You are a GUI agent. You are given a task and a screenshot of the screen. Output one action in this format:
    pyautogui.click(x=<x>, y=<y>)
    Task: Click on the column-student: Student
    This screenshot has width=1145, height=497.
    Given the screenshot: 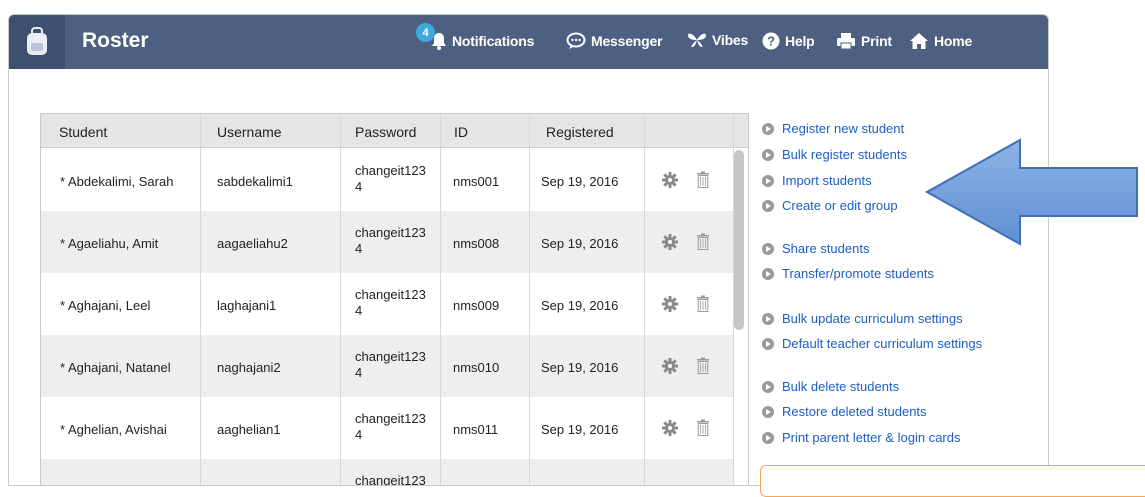 What is the action you would take?
    pyautogui.click(x=83, y=132)
    